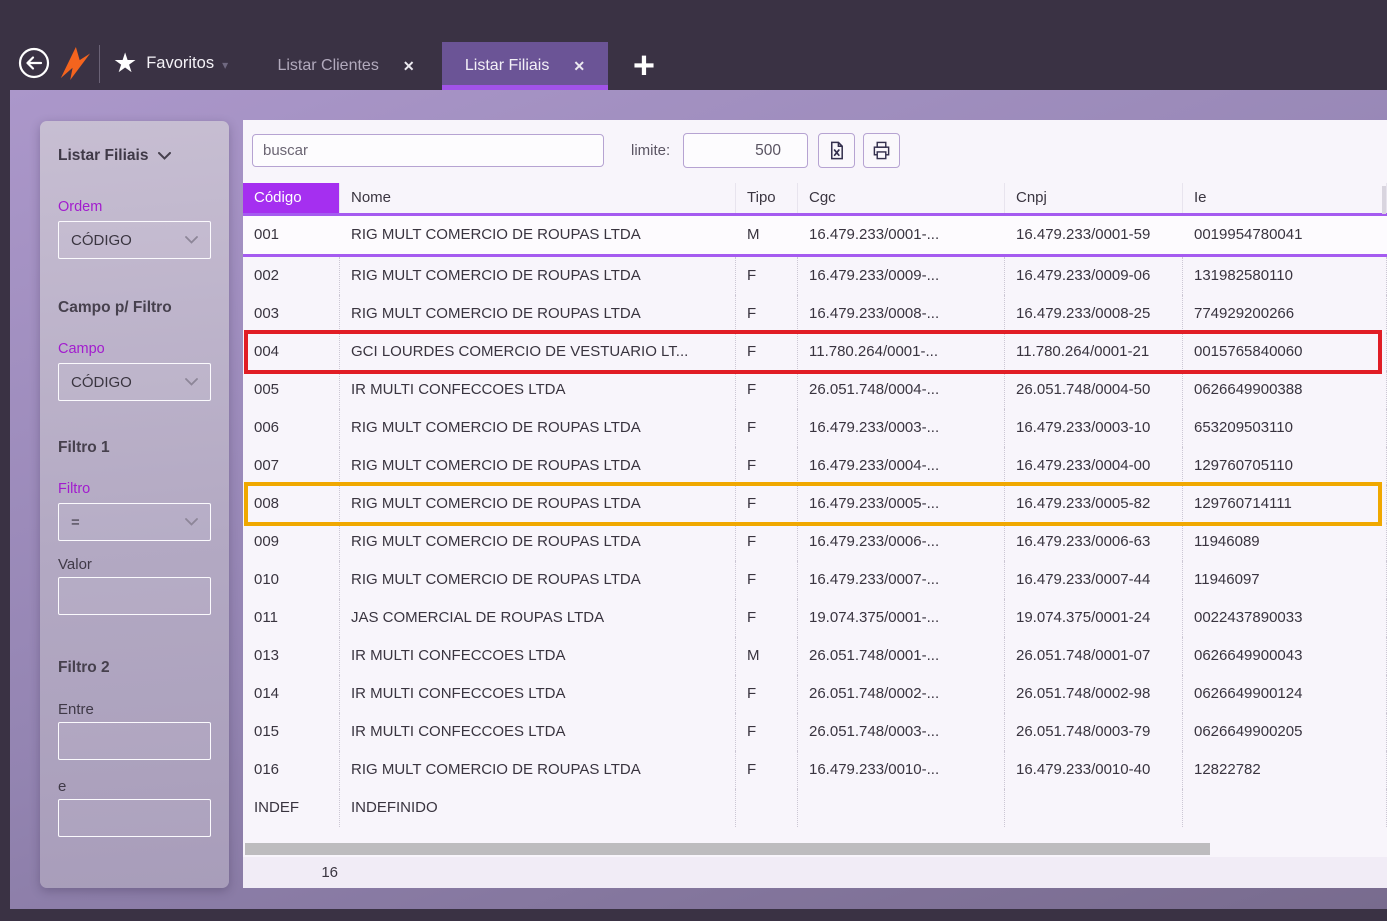 This screenshot has width=1387, height=921. What do you see at coordinates (815, 808) in the screenshot?
I see `table-row: INDEF INDEFINIDO` at bounding box center [815, 808].